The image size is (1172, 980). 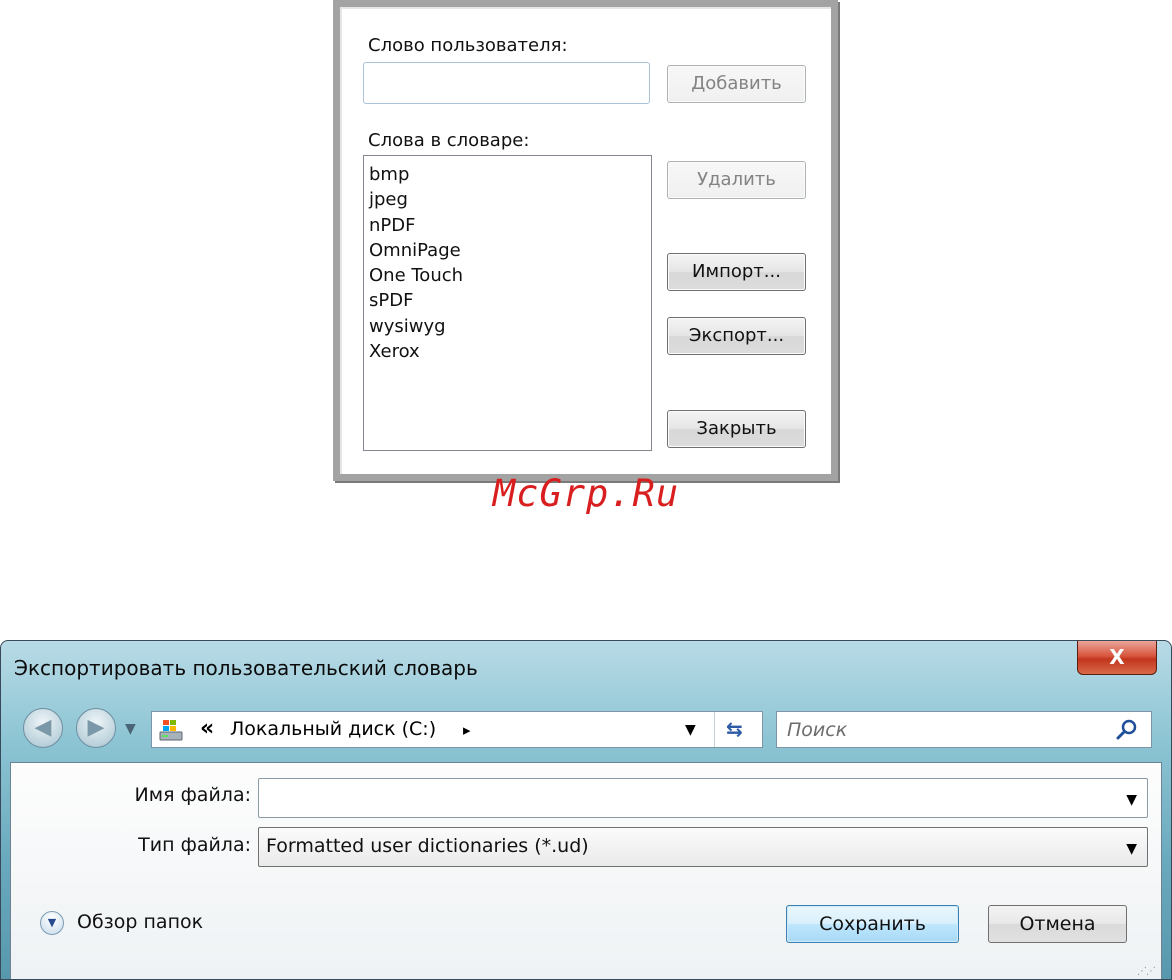 I want to click on filetype-select: Formatted user dictionaries (*.ud) ▼, so click(x=703, y=847).